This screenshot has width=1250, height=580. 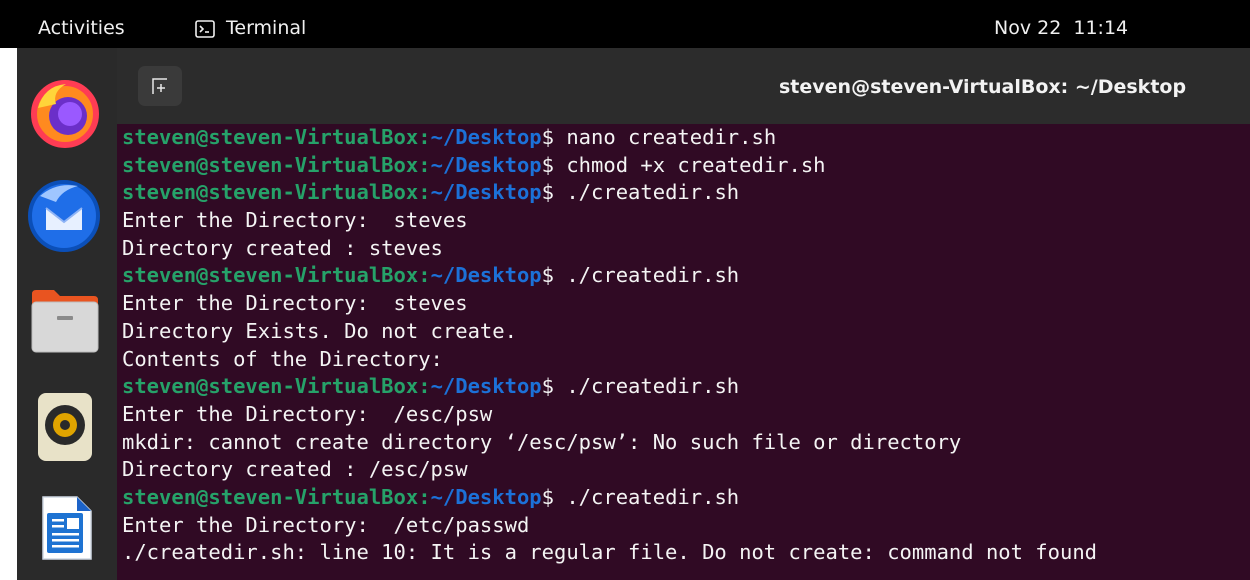 I want to click on command-text: nano createdir.sh, so click(x=665, y=137).